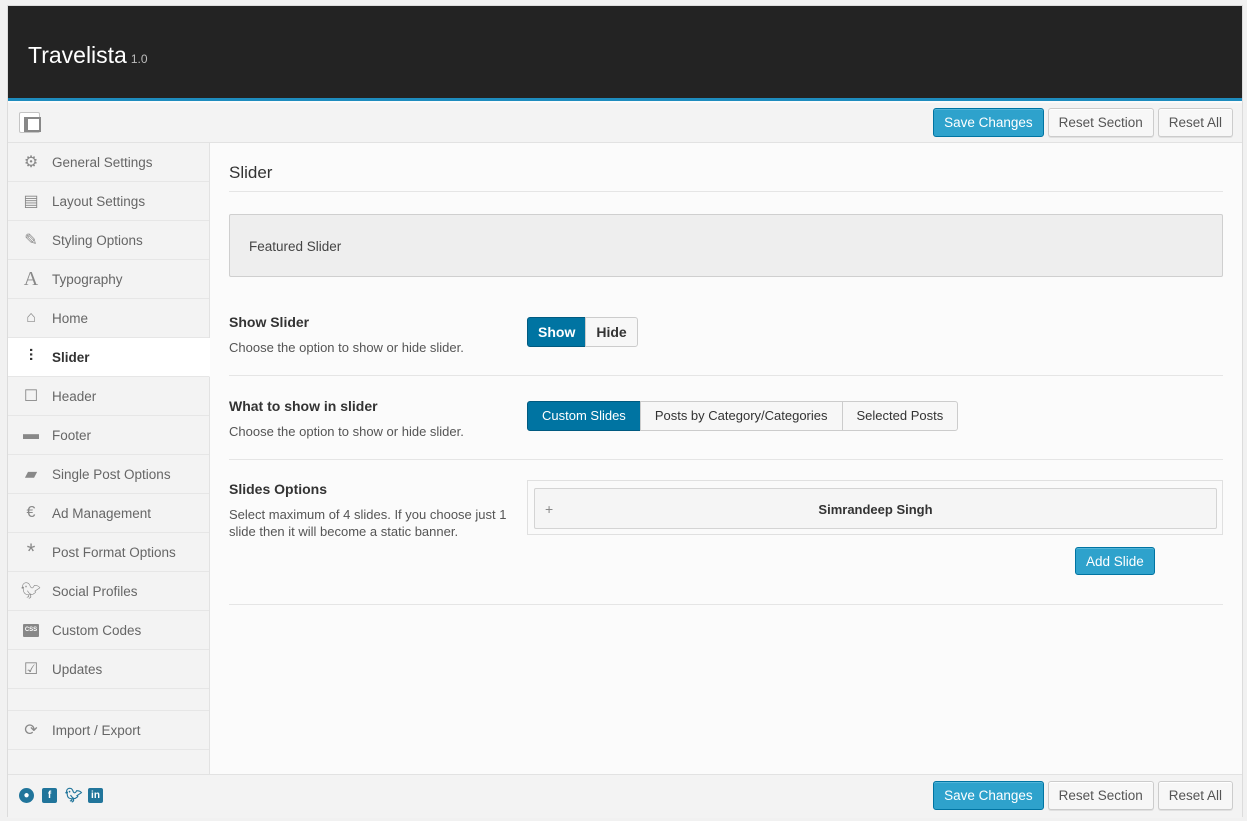 The height and width of the screenshot is (821, 1247). I want to click on facebook-icon: f, so click(49, 795).